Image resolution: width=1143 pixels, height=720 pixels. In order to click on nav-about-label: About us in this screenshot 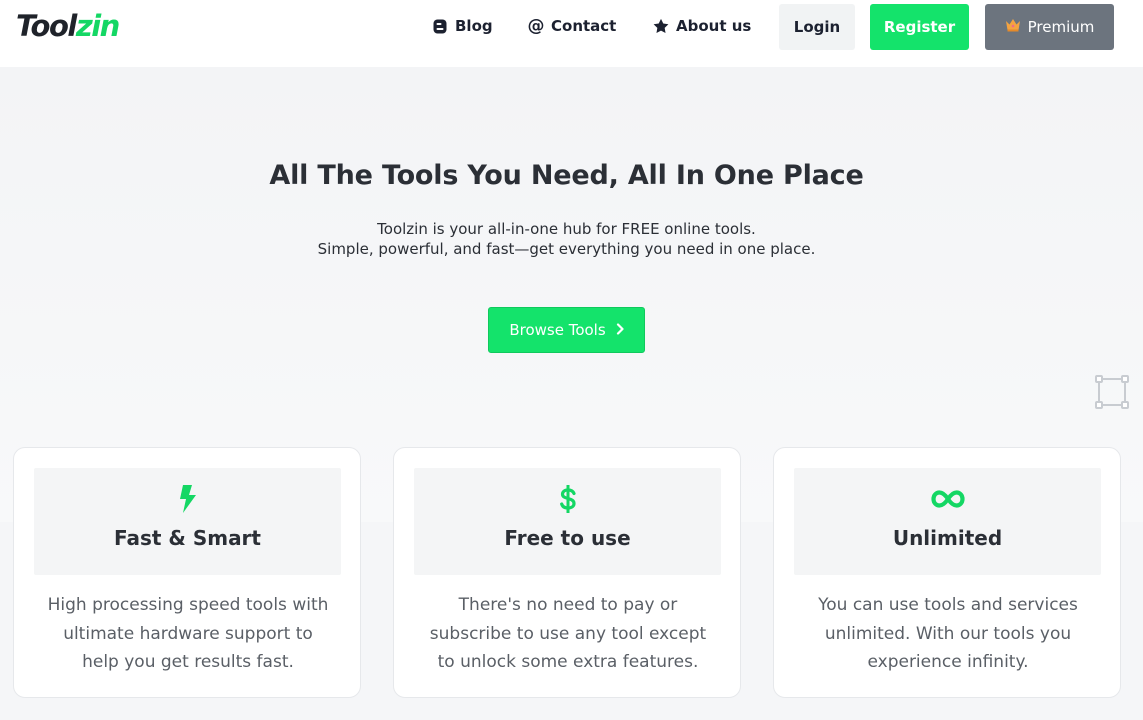, I will do `click(714, 26)`.